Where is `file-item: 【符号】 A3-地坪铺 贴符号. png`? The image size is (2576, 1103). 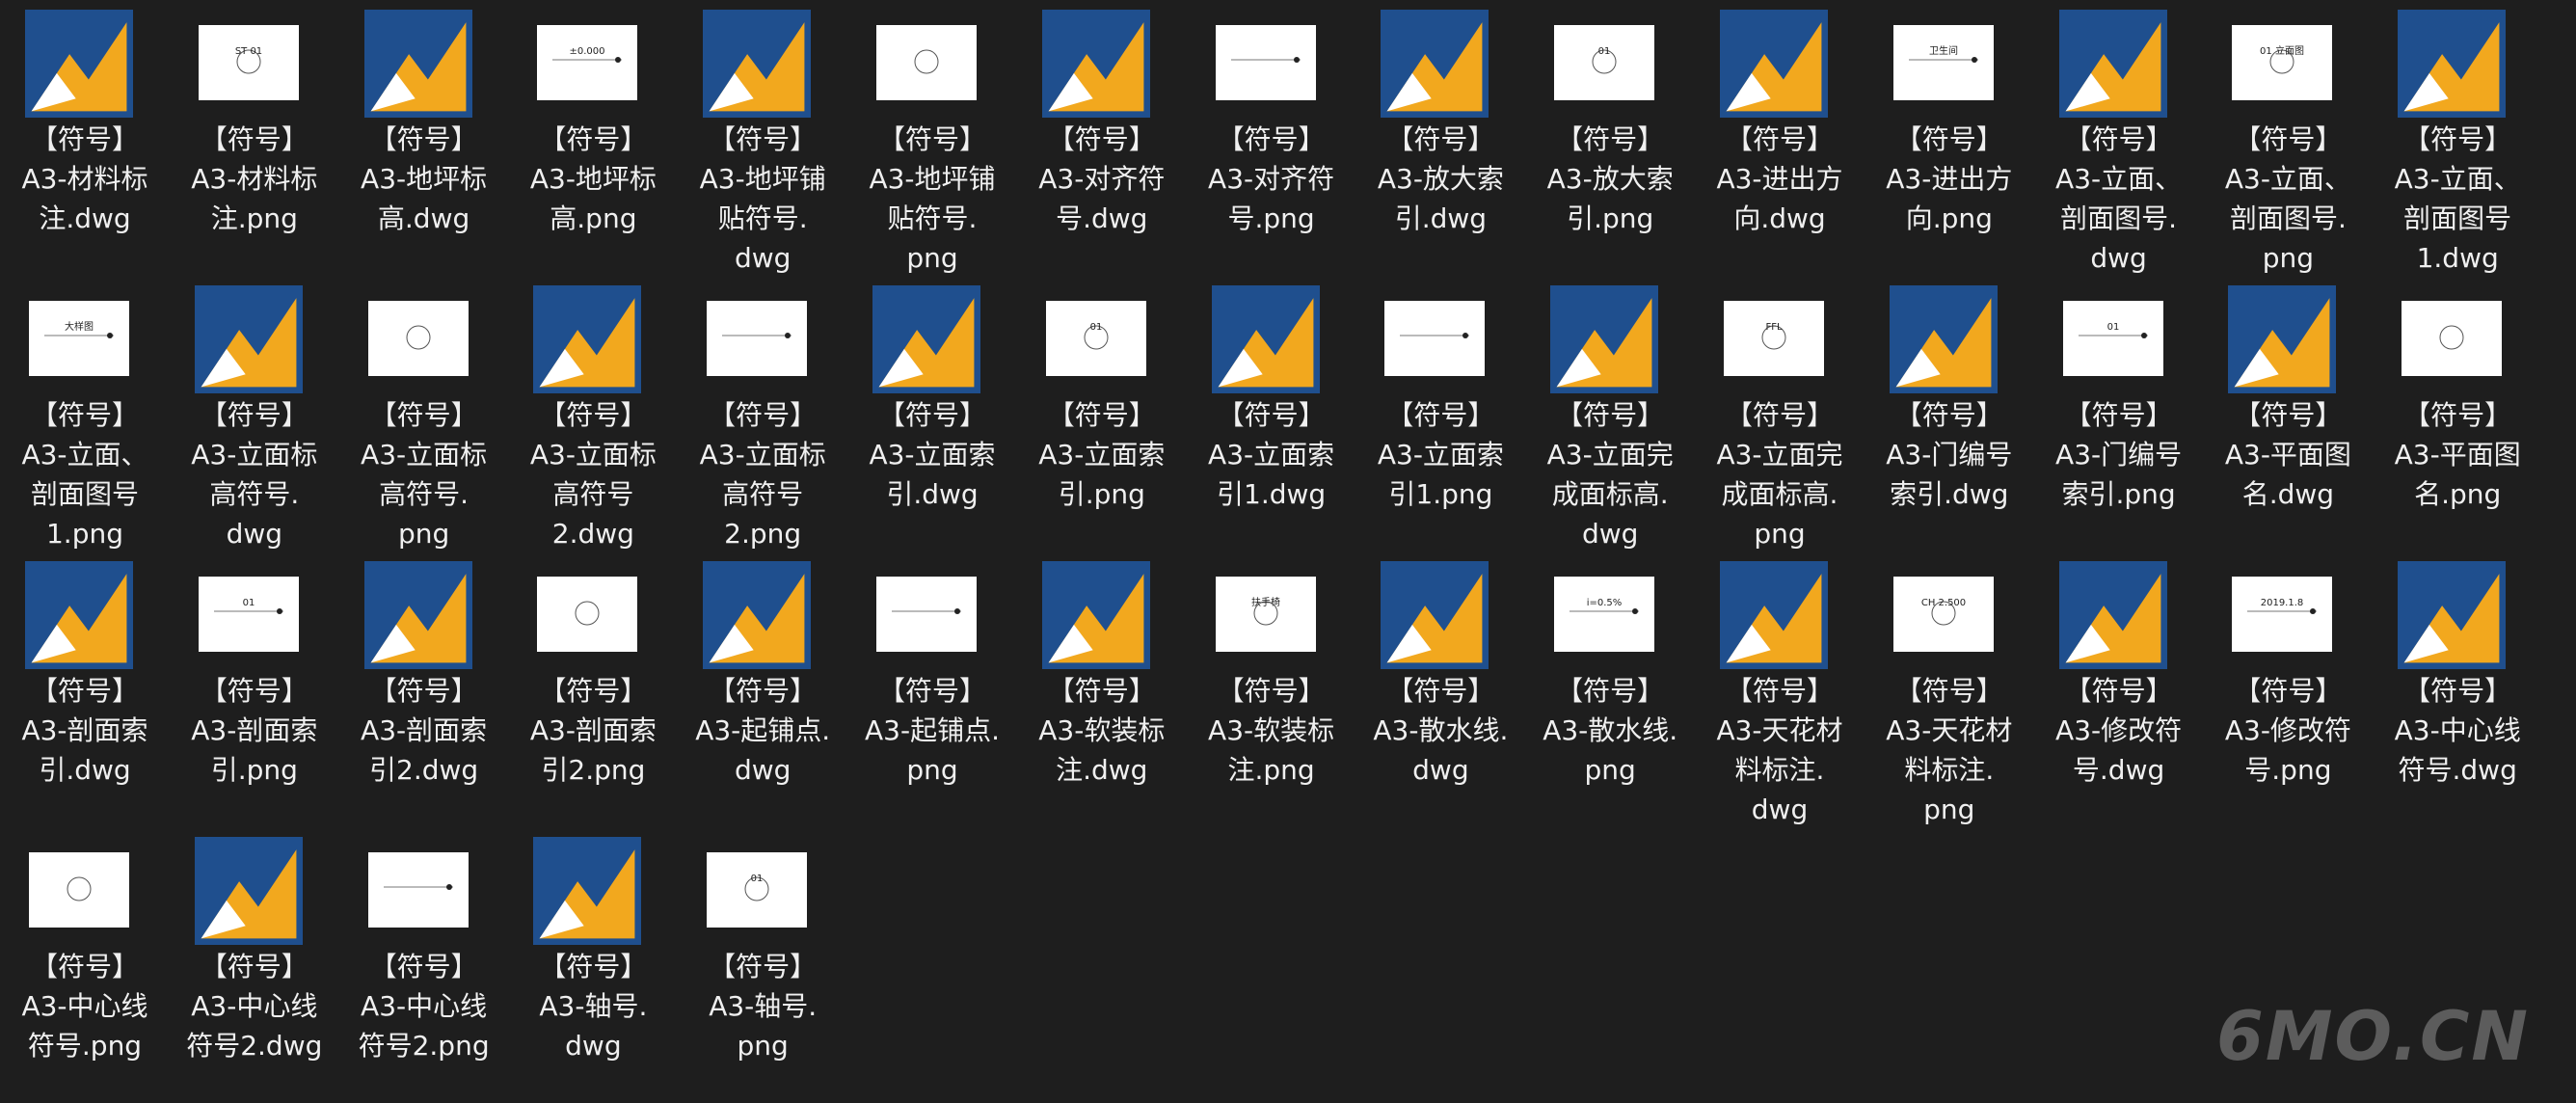 file-item: 【符号】 A3-地坪铺 贴符号. png is located at coordinates (932, 138).